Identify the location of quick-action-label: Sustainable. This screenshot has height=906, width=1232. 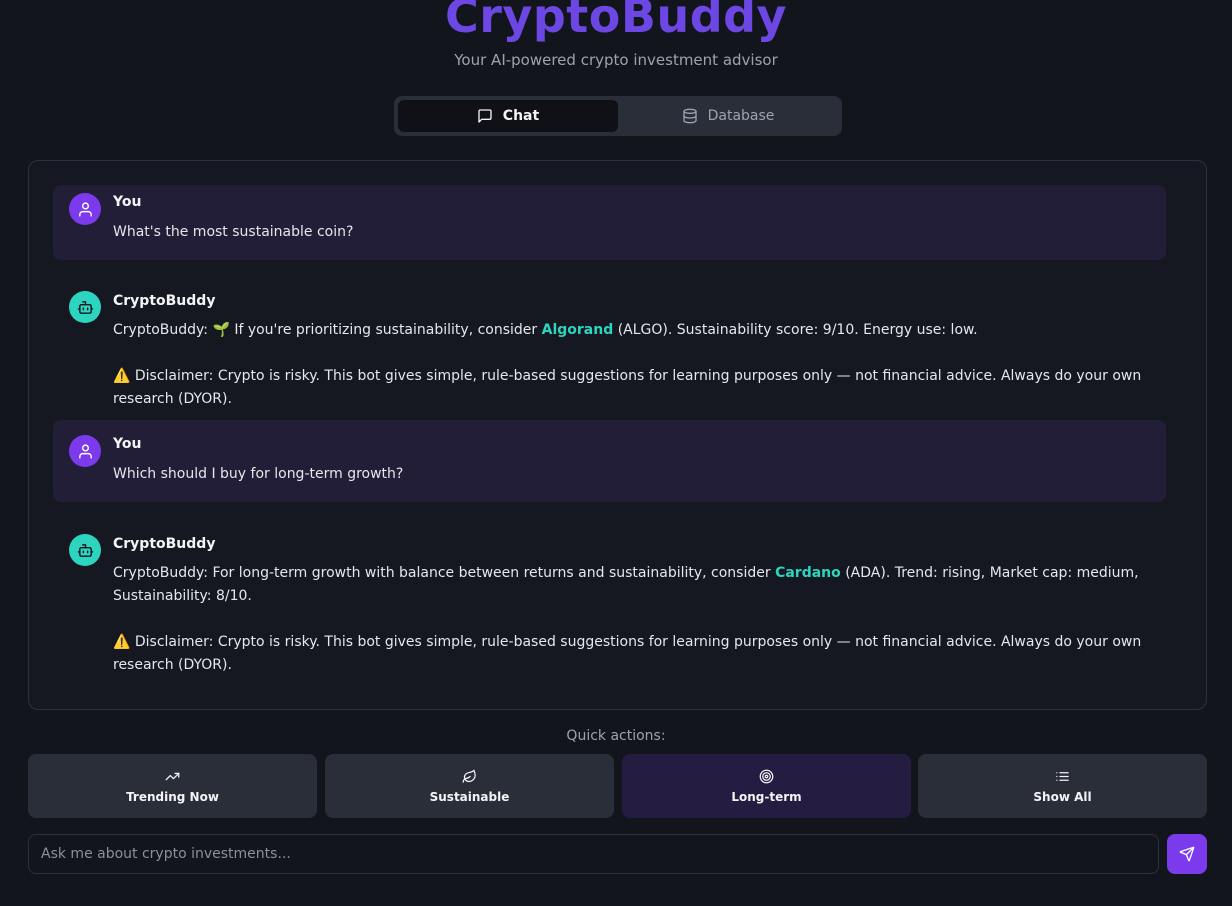
(469, 796).